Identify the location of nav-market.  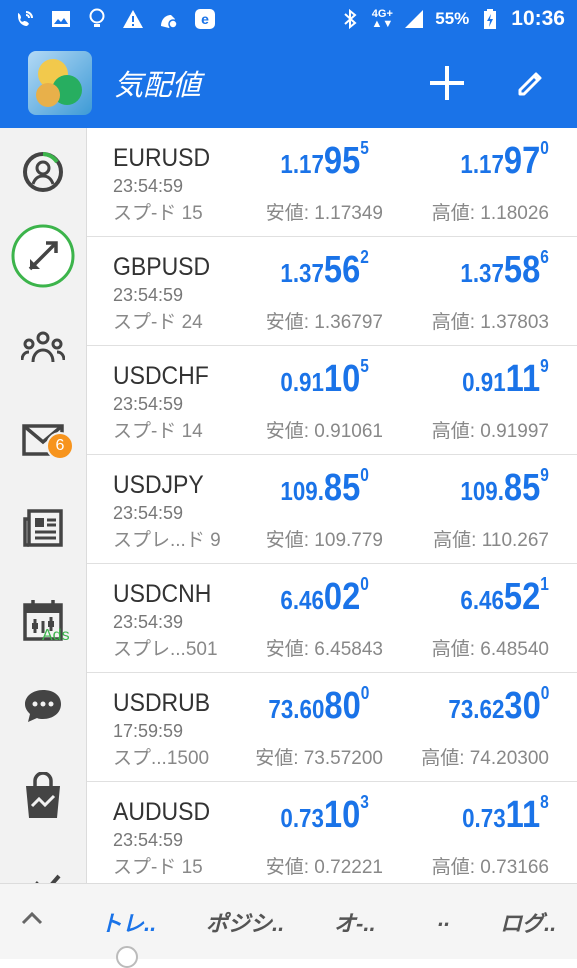
(43, 796).